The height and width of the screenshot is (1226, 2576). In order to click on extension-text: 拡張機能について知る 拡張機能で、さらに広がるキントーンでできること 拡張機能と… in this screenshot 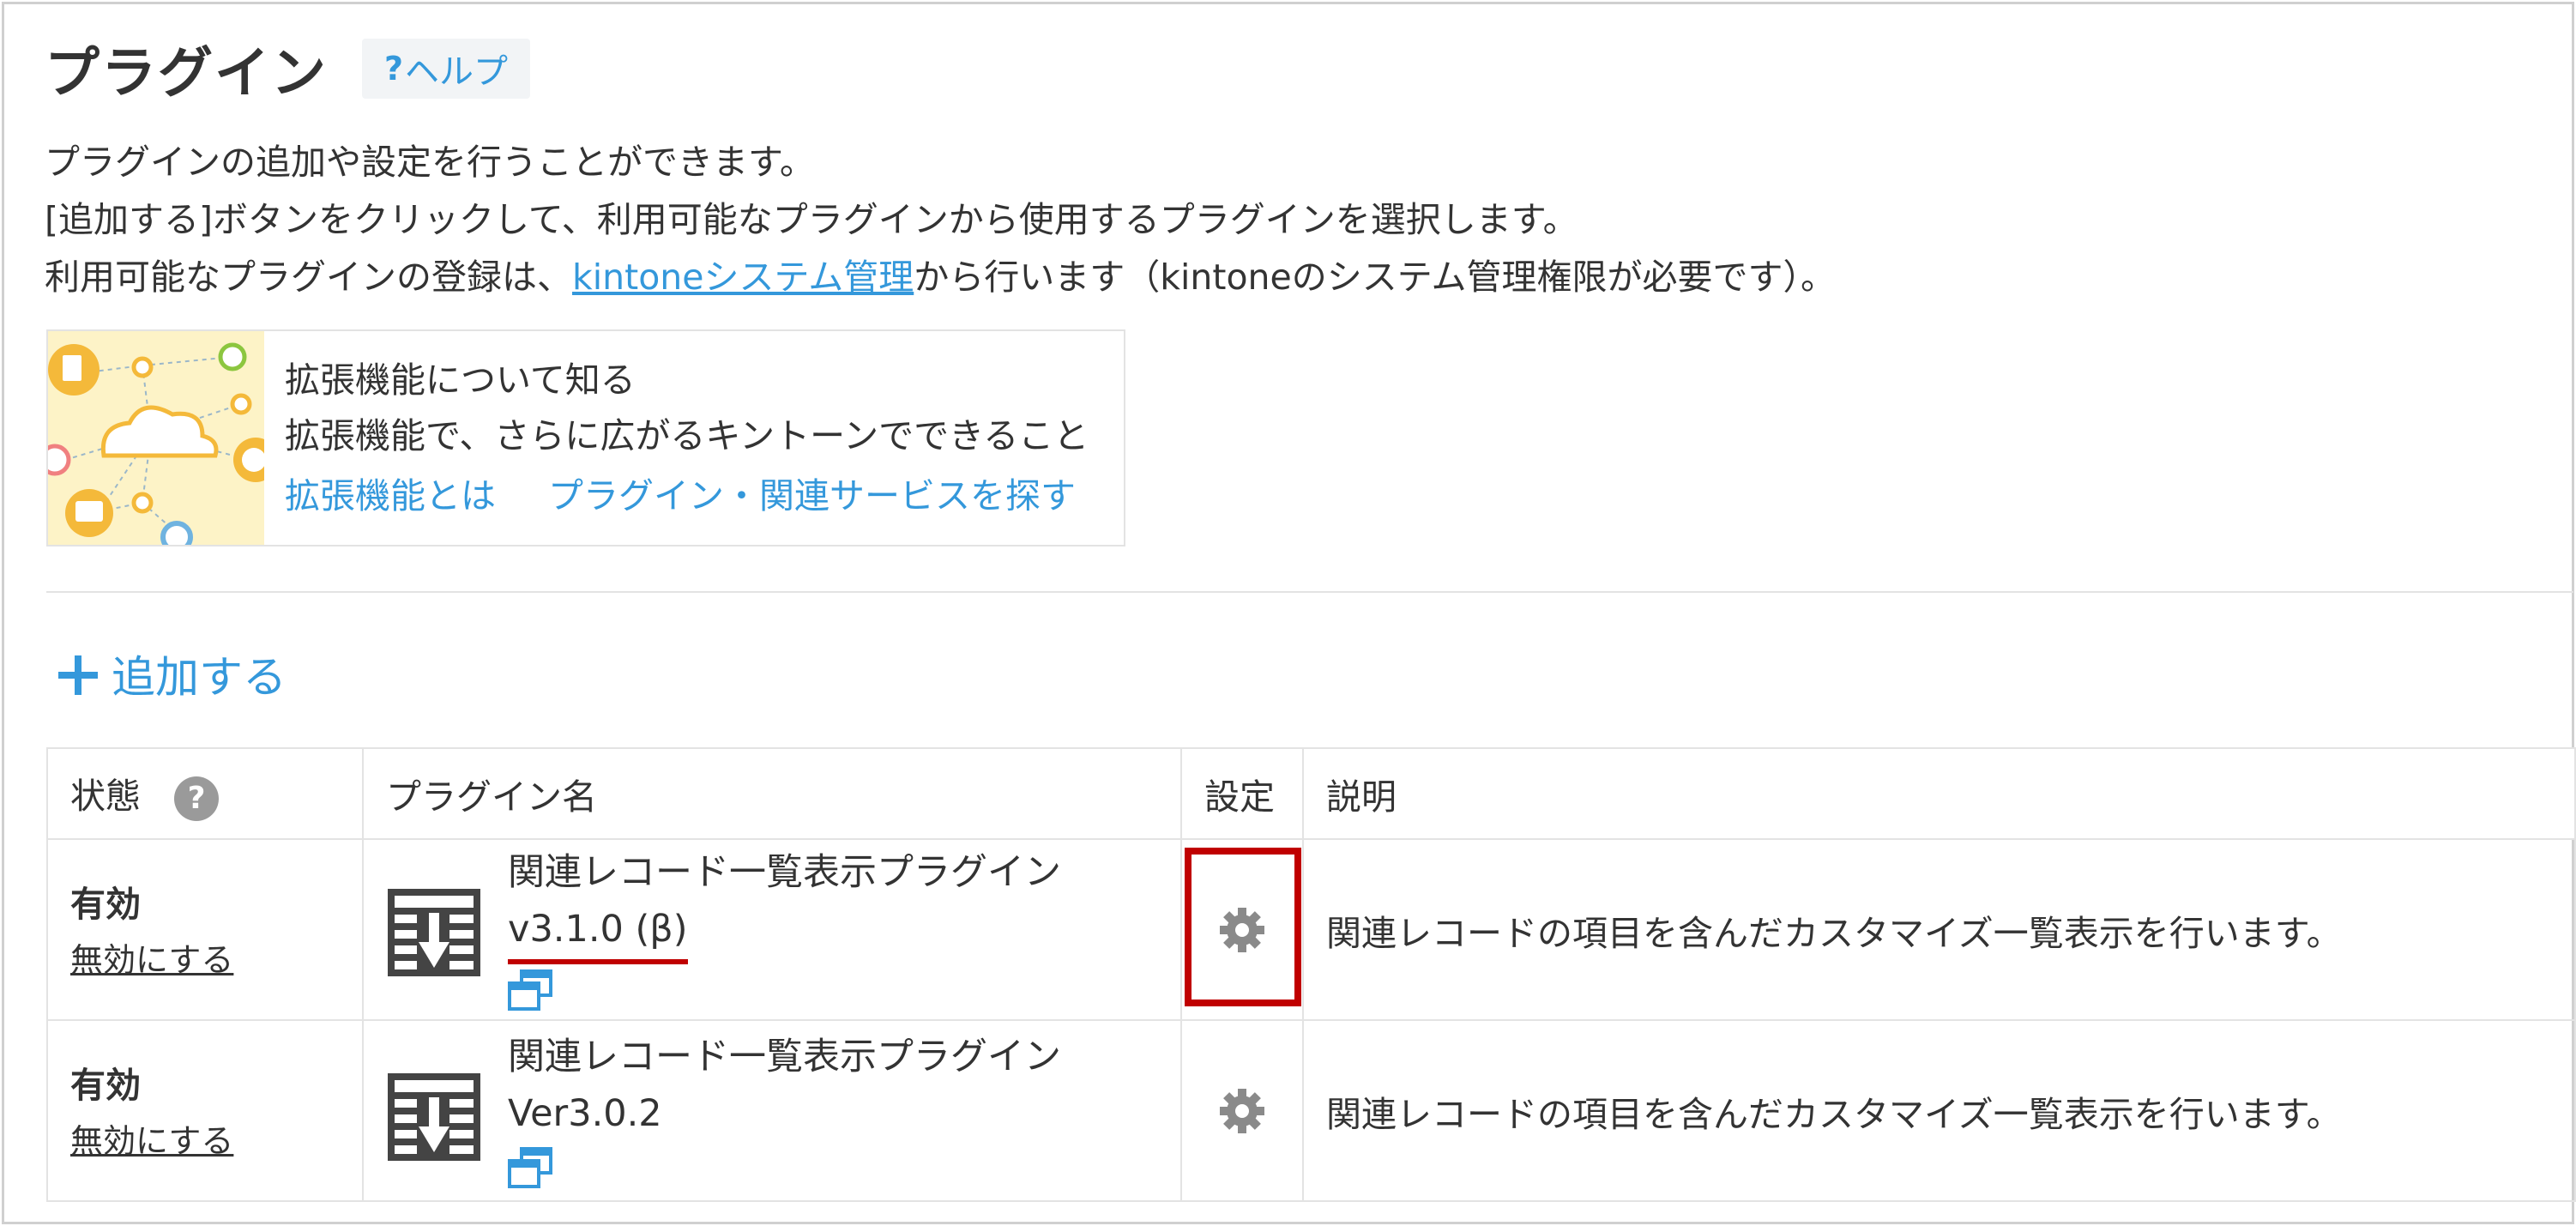, I will do `click(690, 438)`.